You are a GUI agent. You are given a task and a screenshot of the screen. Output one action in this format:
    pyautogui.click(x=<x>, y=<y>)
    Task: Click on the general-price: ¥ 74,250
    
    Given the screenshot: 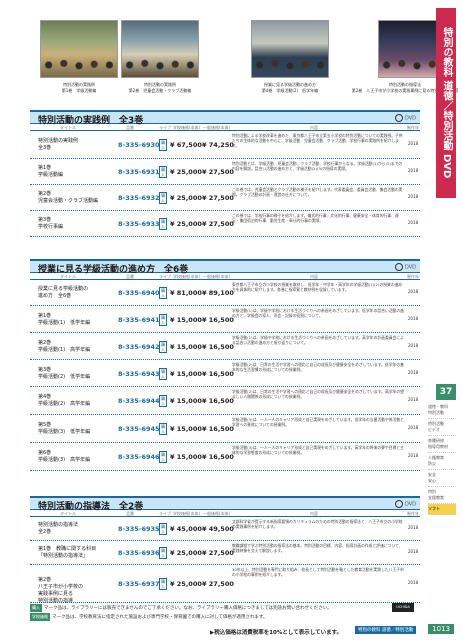 What is the action you would take?
    pyautogui.click(x=218, y=145)
    